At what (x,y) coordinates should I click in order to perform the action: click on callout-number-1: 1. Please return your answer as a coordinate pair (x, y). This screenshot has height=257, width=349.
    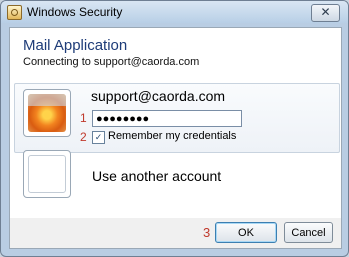
    Looking at the image, I should click on (83, 118).